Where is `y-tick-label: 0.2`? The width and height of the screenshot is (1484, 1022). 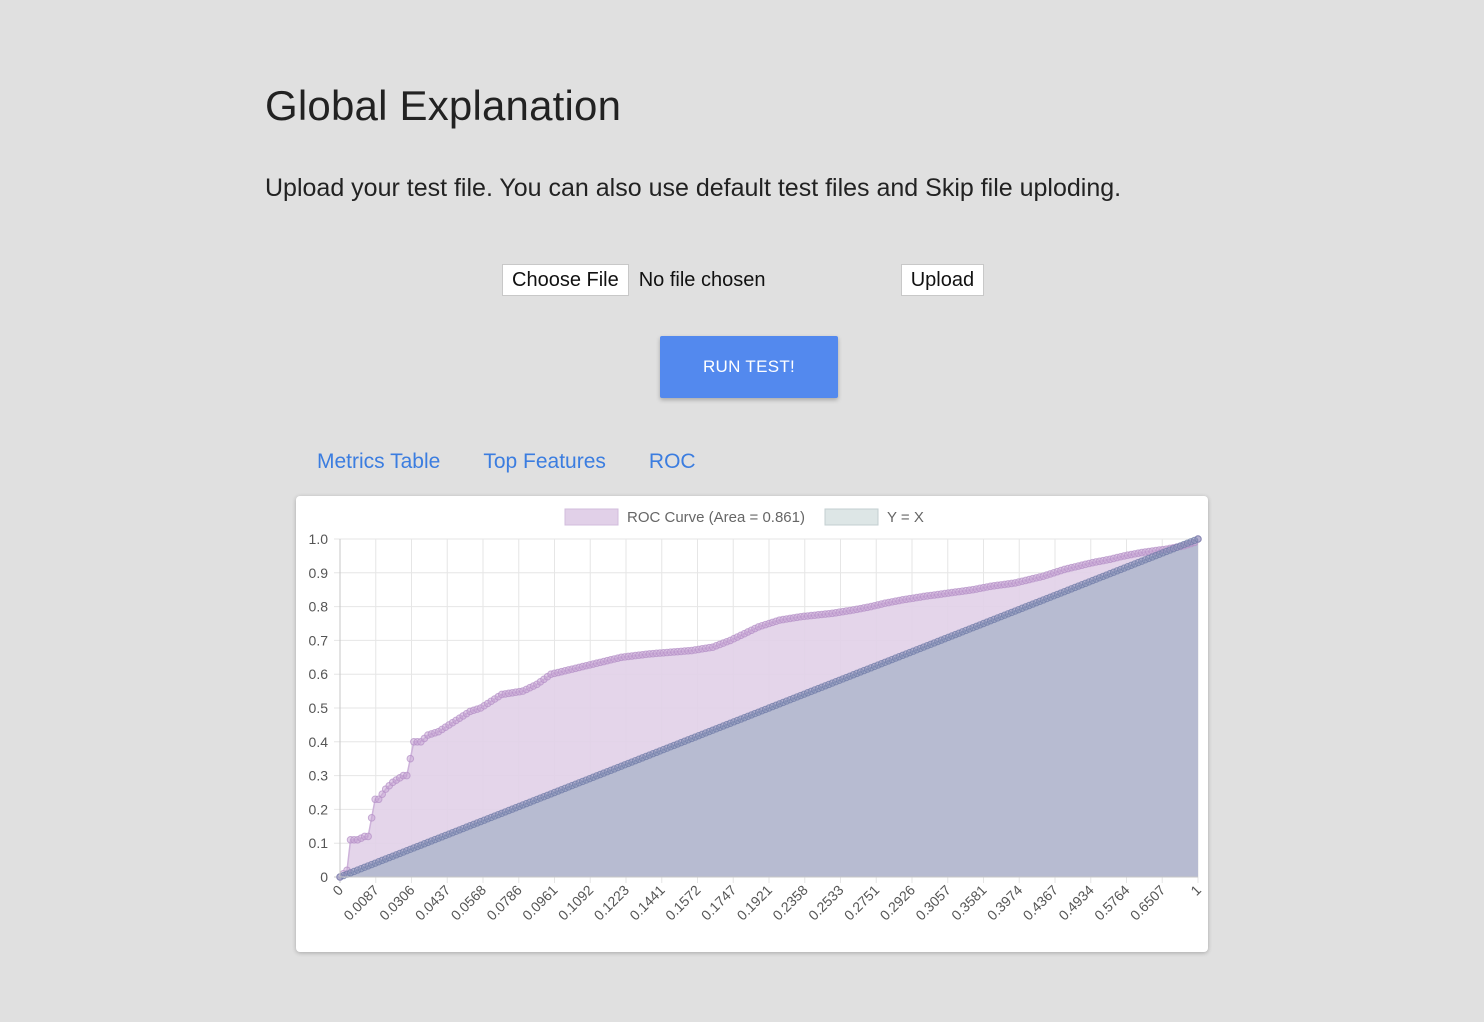
y-tick-label: 0.2 is located at coordinates (319, 809).